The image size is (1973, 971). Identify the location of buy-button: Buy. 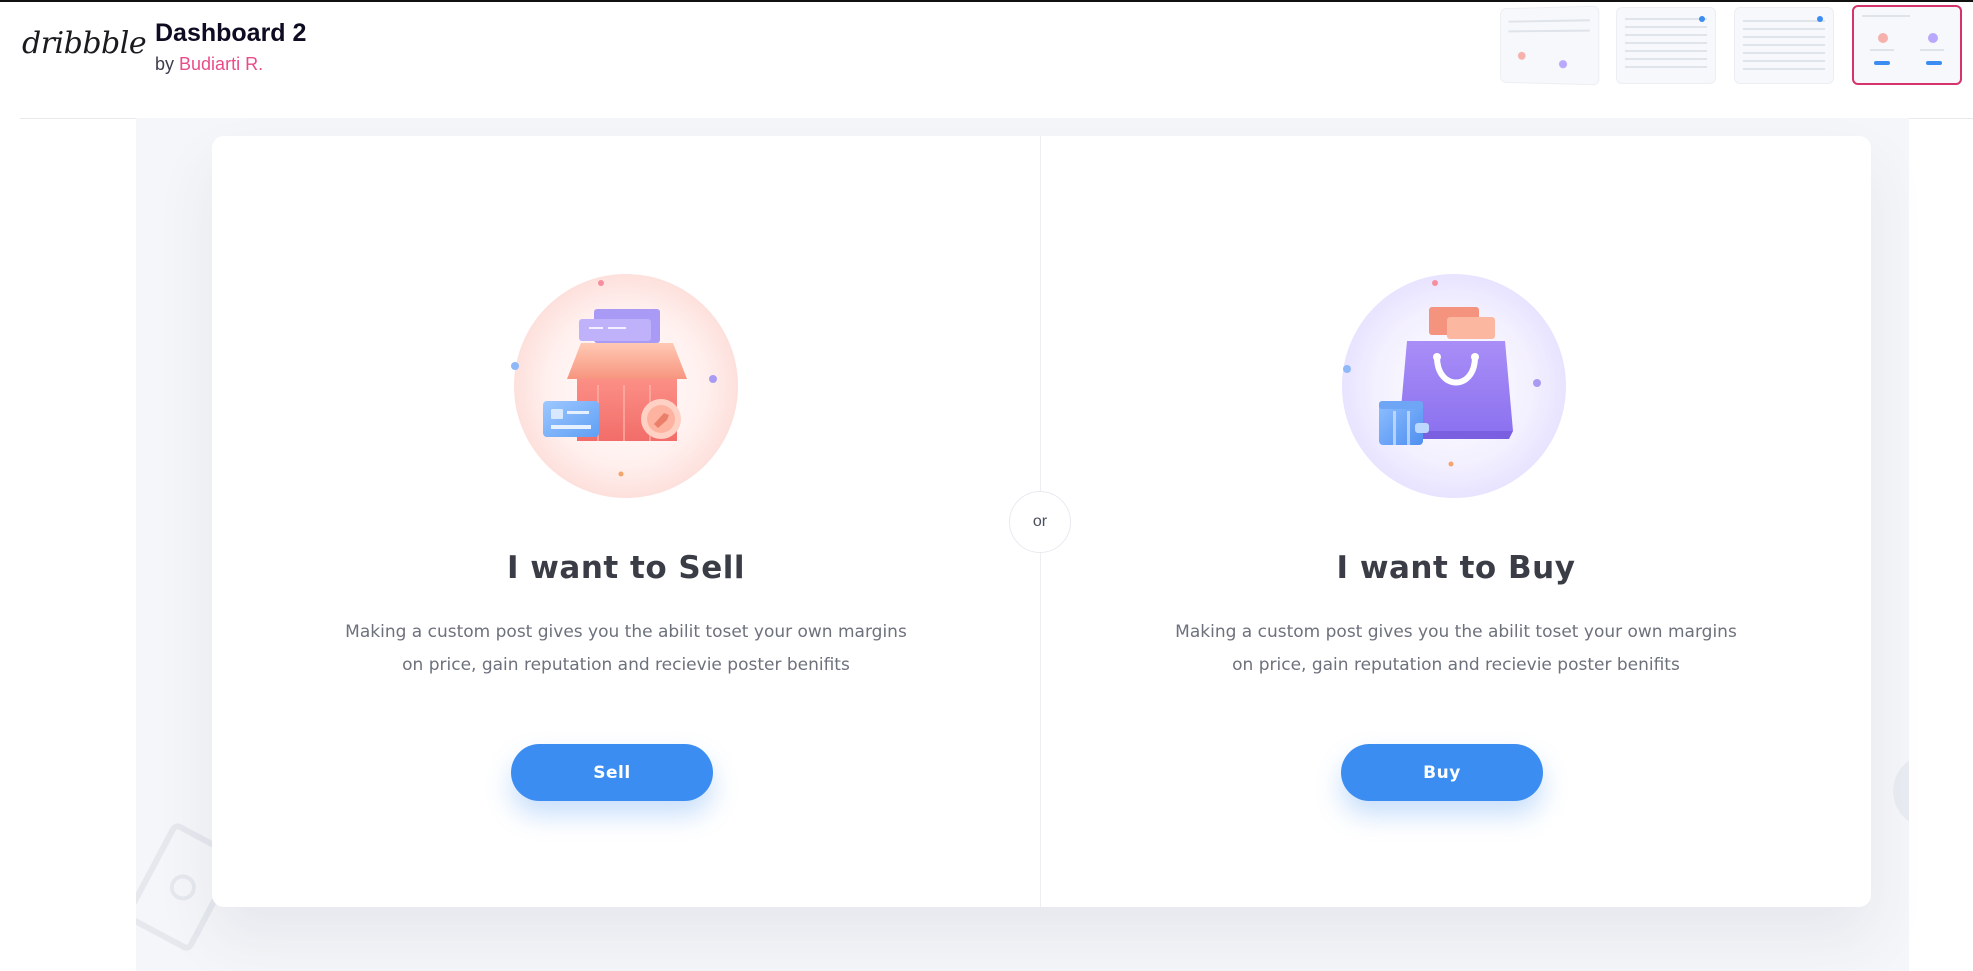
(1442, 772).